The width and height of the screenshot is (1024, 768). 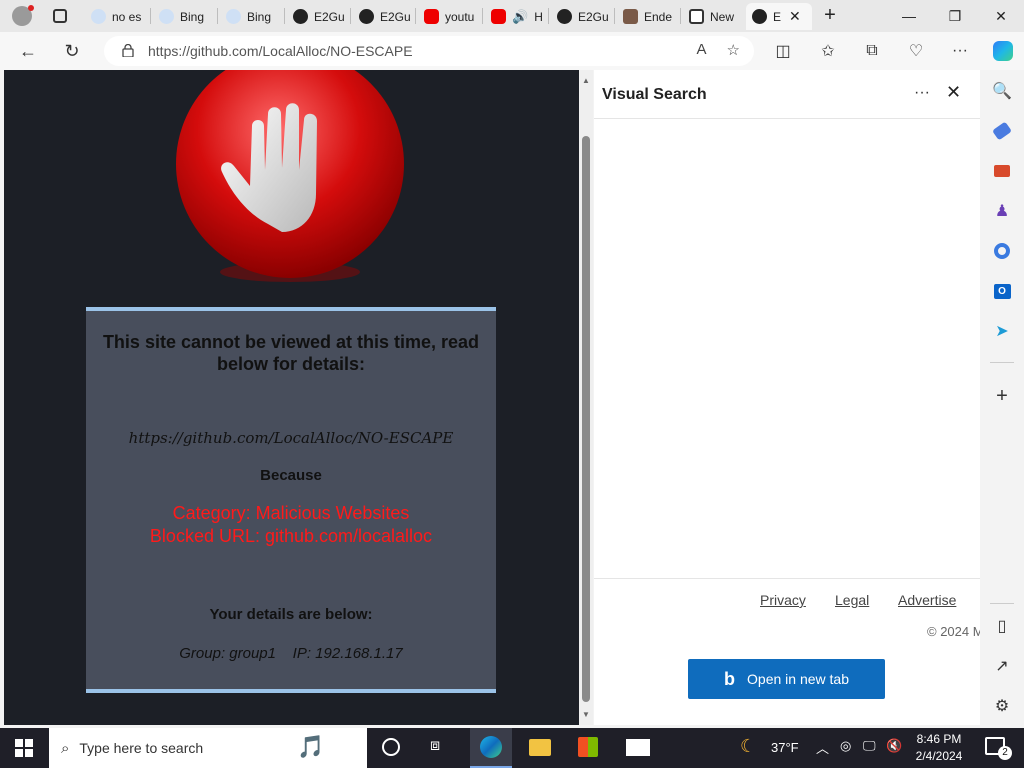 What do you see at coordinates (1002, 331) in the screenshot?
I see `send-icon: ➤` at bounding box center [1002, 331].